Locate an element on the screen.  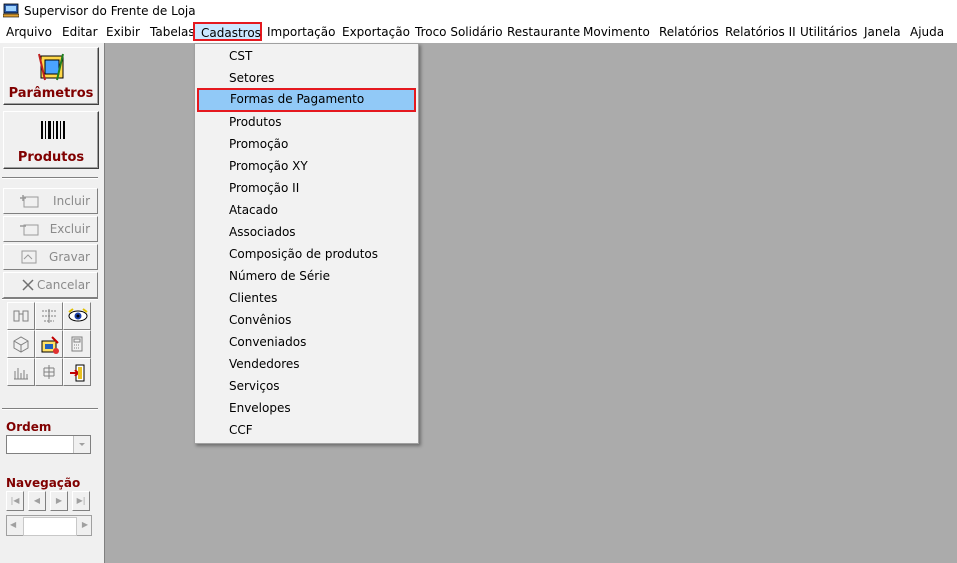
menu-relatorios: Relatórios is located at coordinates (689, 32).